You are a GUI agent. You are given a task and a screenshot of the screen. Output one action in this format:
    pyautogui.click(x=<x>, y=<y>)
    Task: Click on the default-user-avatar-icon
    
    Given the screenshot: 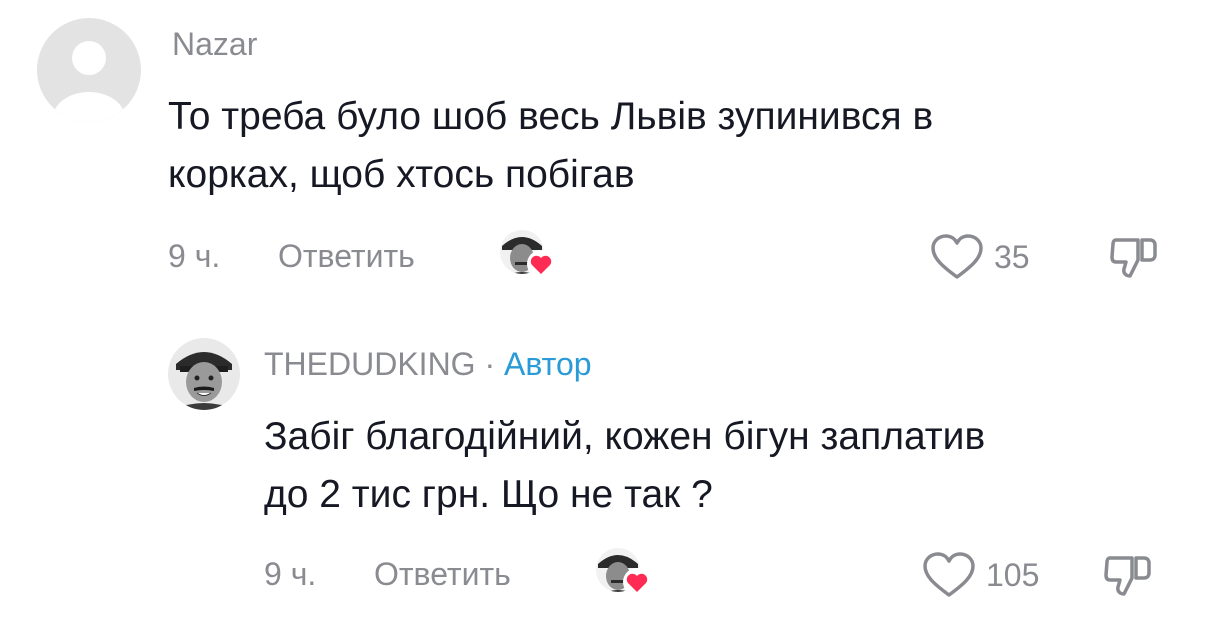 What is the action you would take?
    pyautogui.click(x=89, y=70)
    